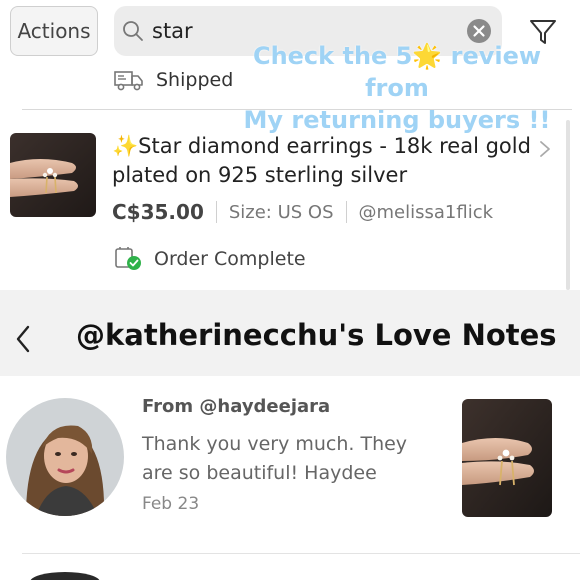 The width and height of the screenshot is (580, 580). I want to click on order-status-row: Order Complete, so click(210, 259).